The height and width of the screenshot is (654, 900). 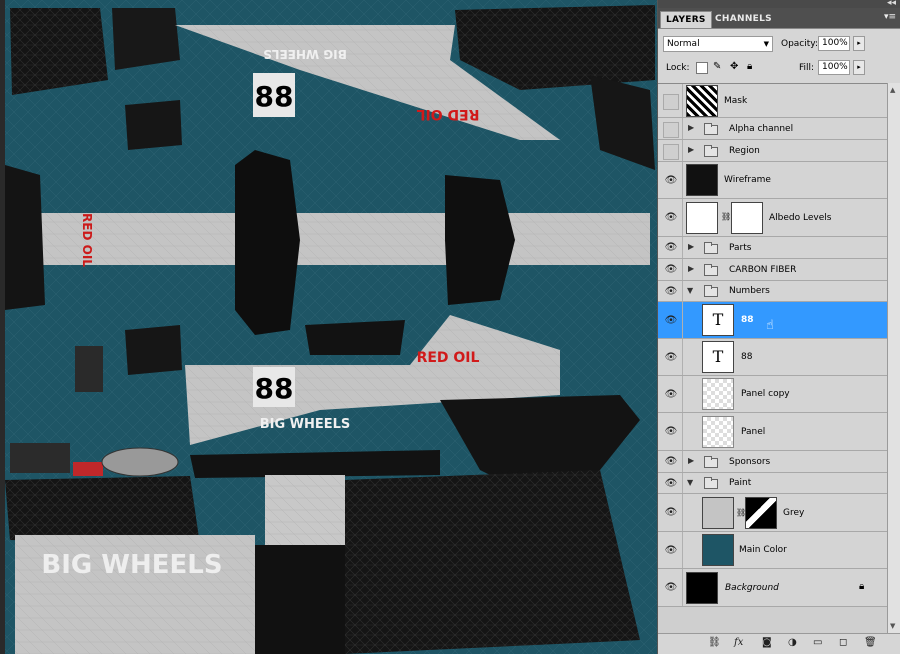 I want to click on layer-name: Panel copy, so click(x=765, y=394).